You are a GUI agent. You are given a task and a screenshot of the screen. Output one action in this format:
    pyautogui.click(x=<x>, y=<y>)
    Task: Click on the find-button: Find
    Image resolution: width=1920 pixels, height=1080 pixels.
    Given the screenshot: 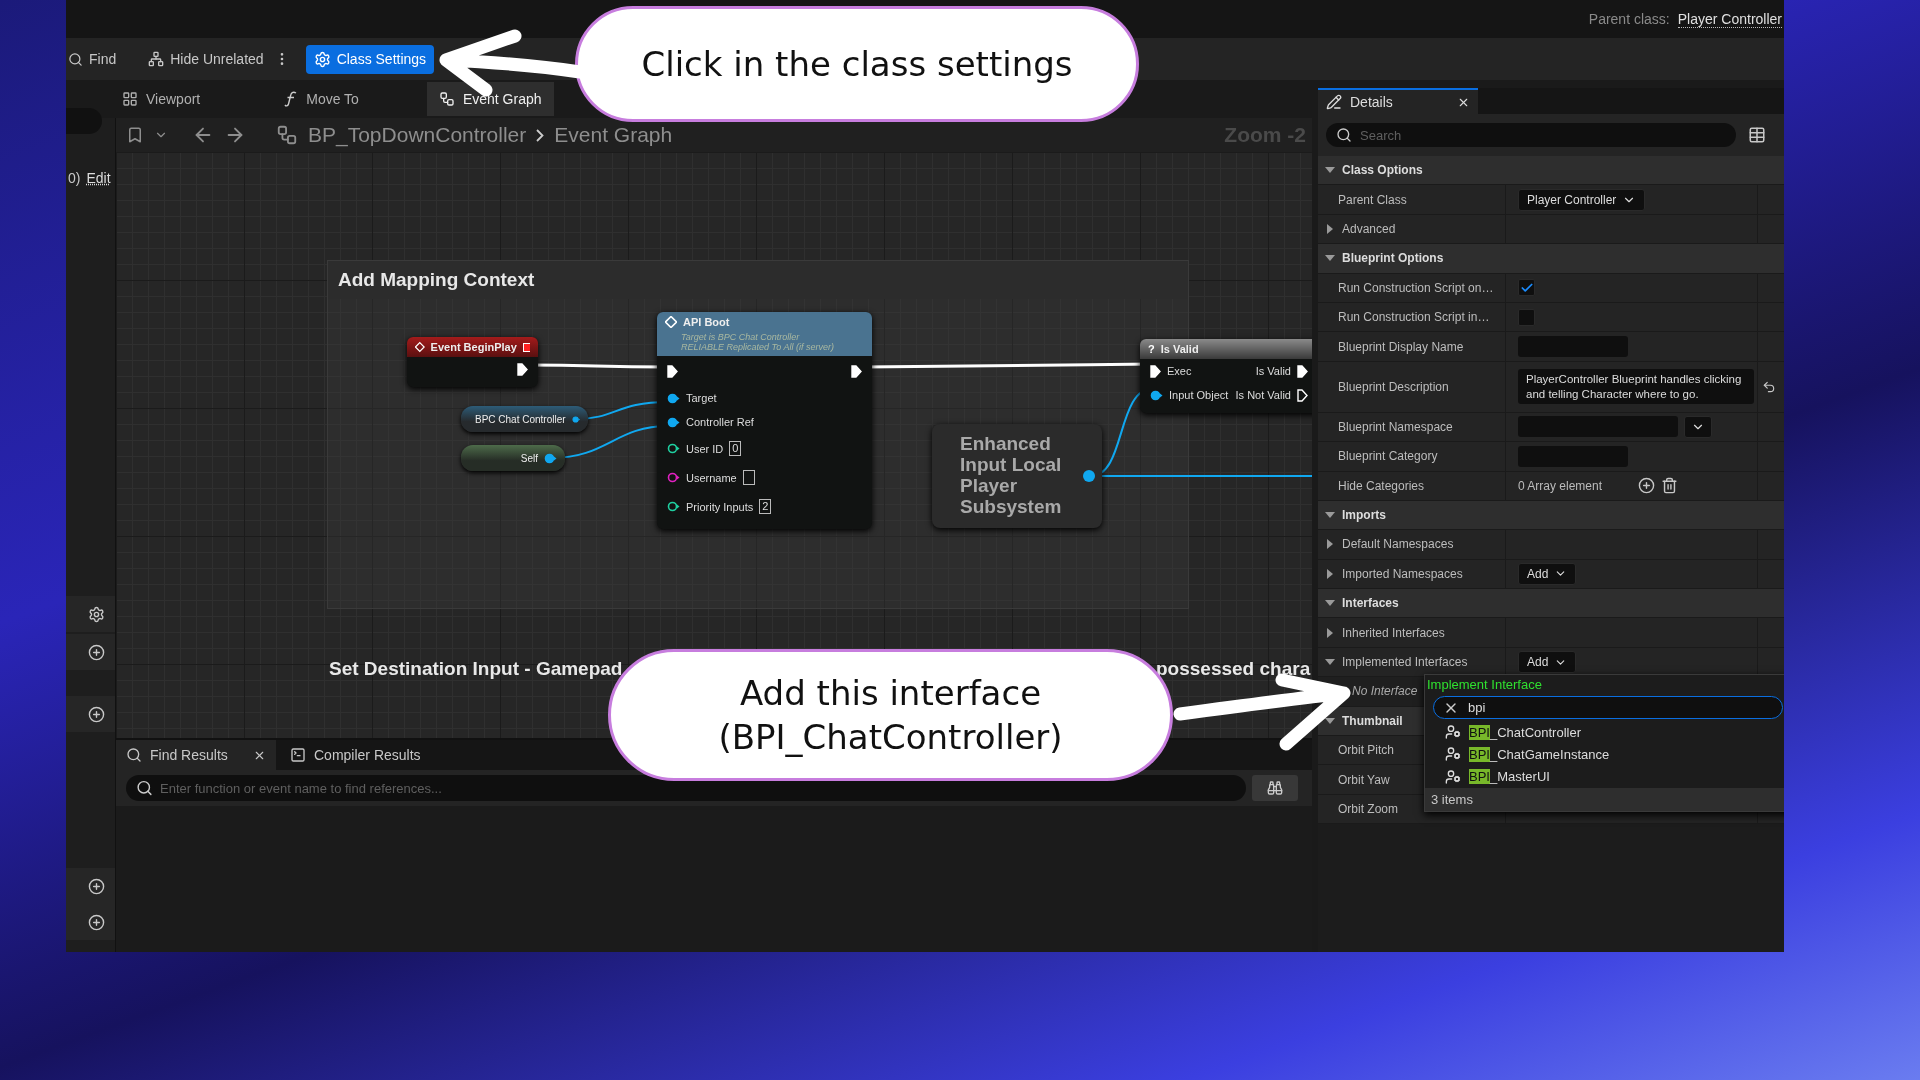 What is the action you would take?
    pyautogui.click(x=95, y=59)
    